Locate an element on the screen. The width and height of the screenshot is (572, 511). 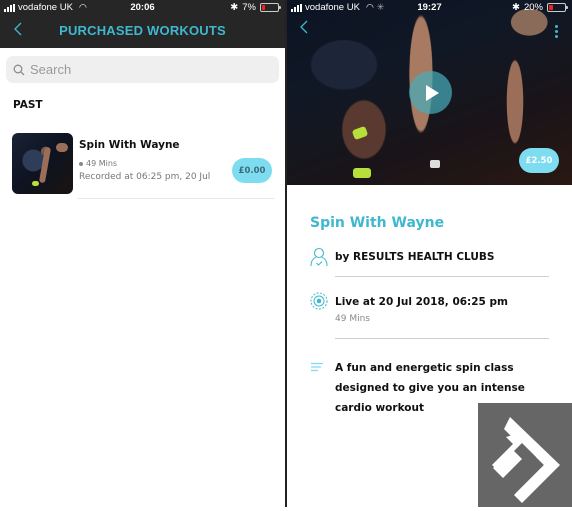
provider-row: by RESULTS HEALTH CLUBS is located at coordinates (429, 262).